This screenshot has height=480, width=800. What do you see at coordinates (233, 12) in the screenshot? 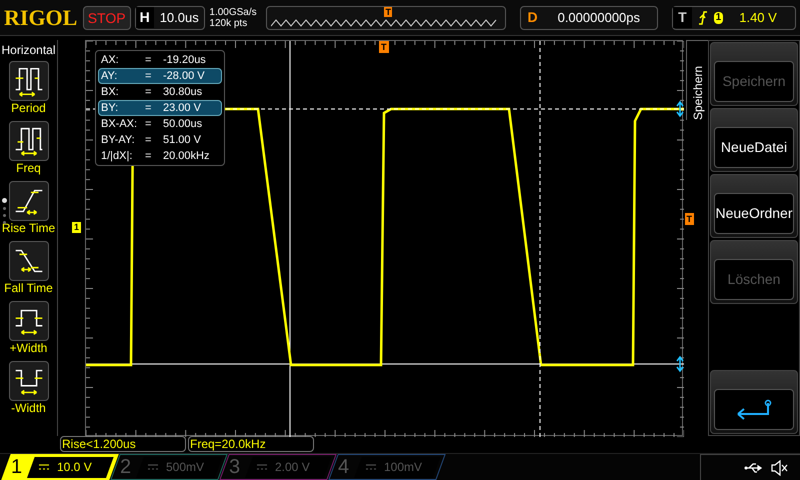
I see `sample-rate: 1.00GSa/s` at bounding box center [233, 12].